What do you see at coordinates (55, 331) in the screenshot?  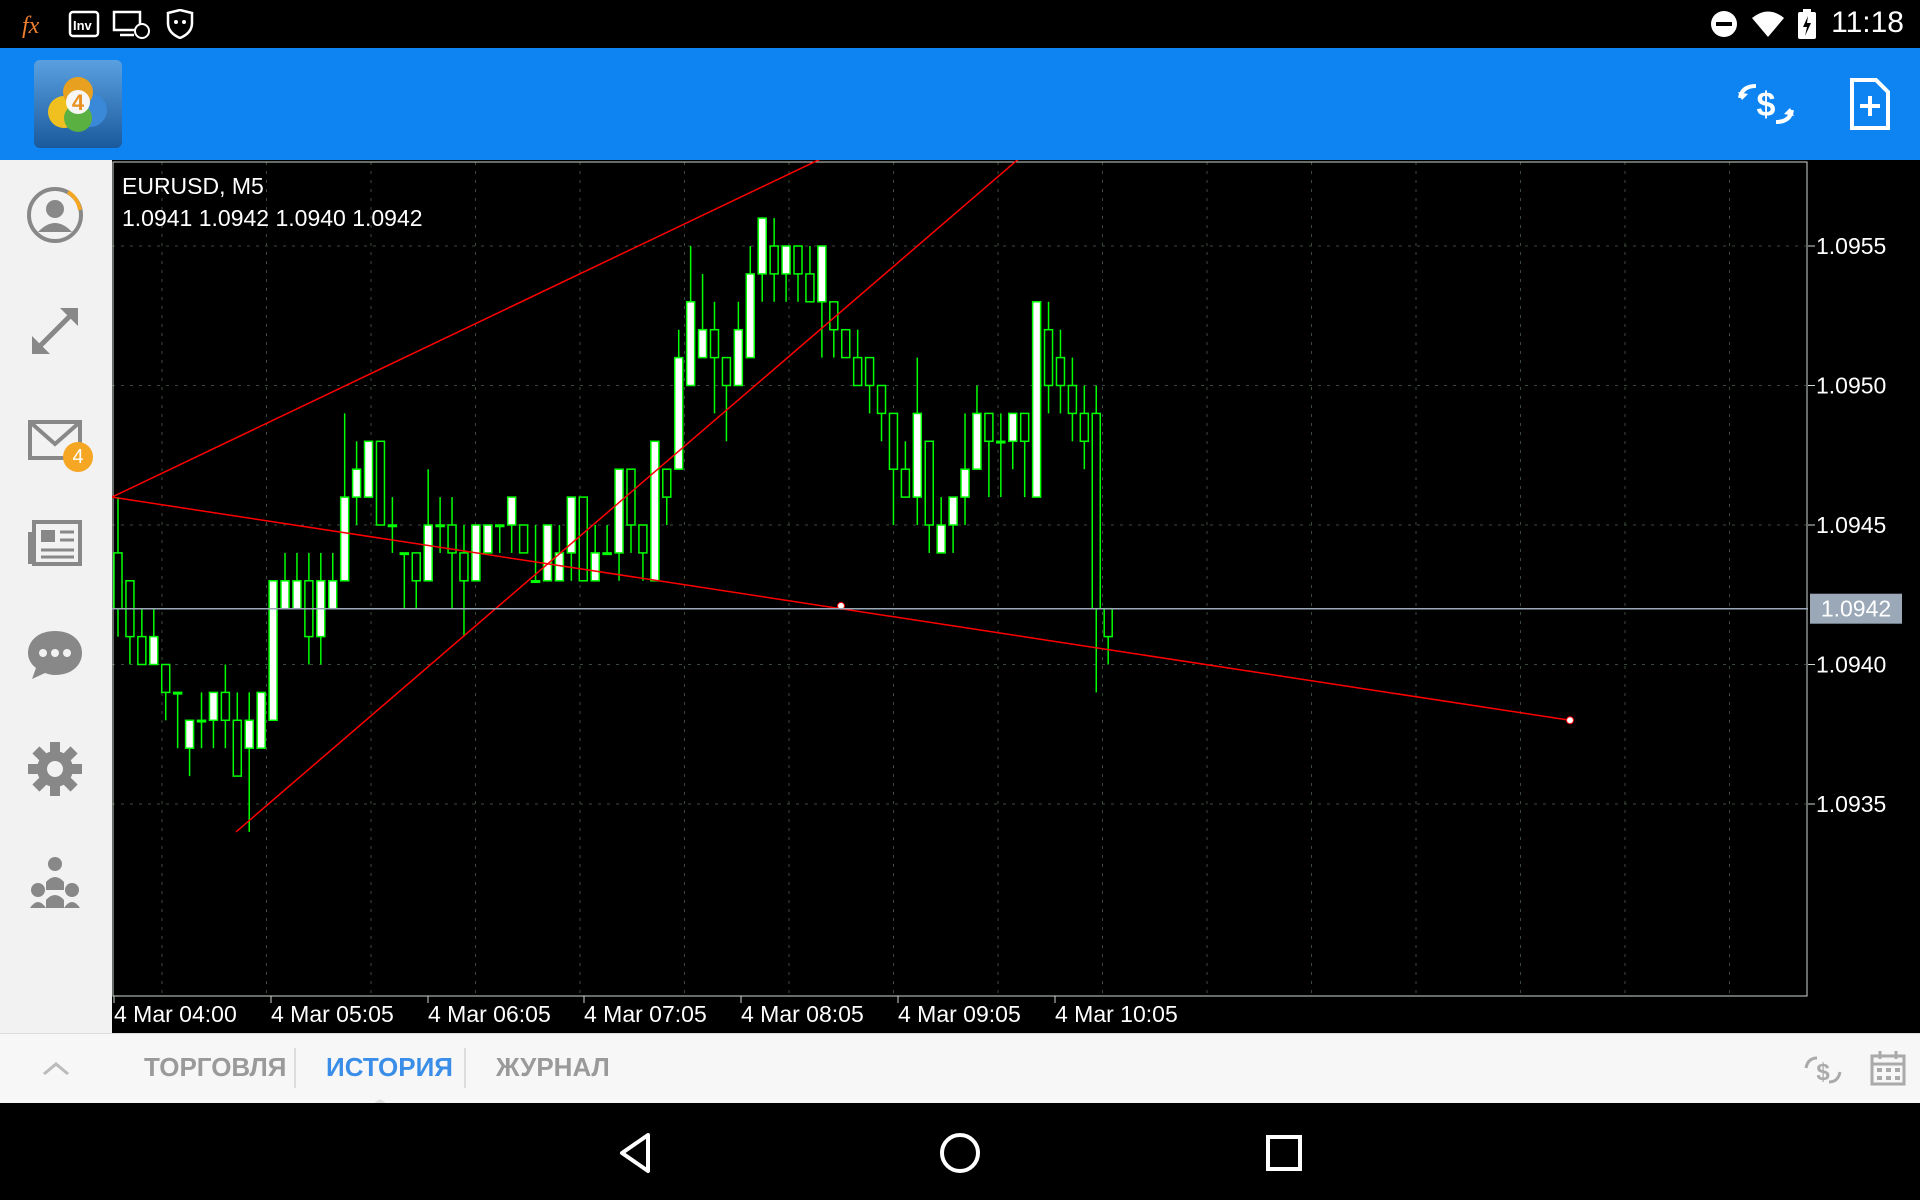 I see `trade-arrows-icon` at bounding box center [55, 331].